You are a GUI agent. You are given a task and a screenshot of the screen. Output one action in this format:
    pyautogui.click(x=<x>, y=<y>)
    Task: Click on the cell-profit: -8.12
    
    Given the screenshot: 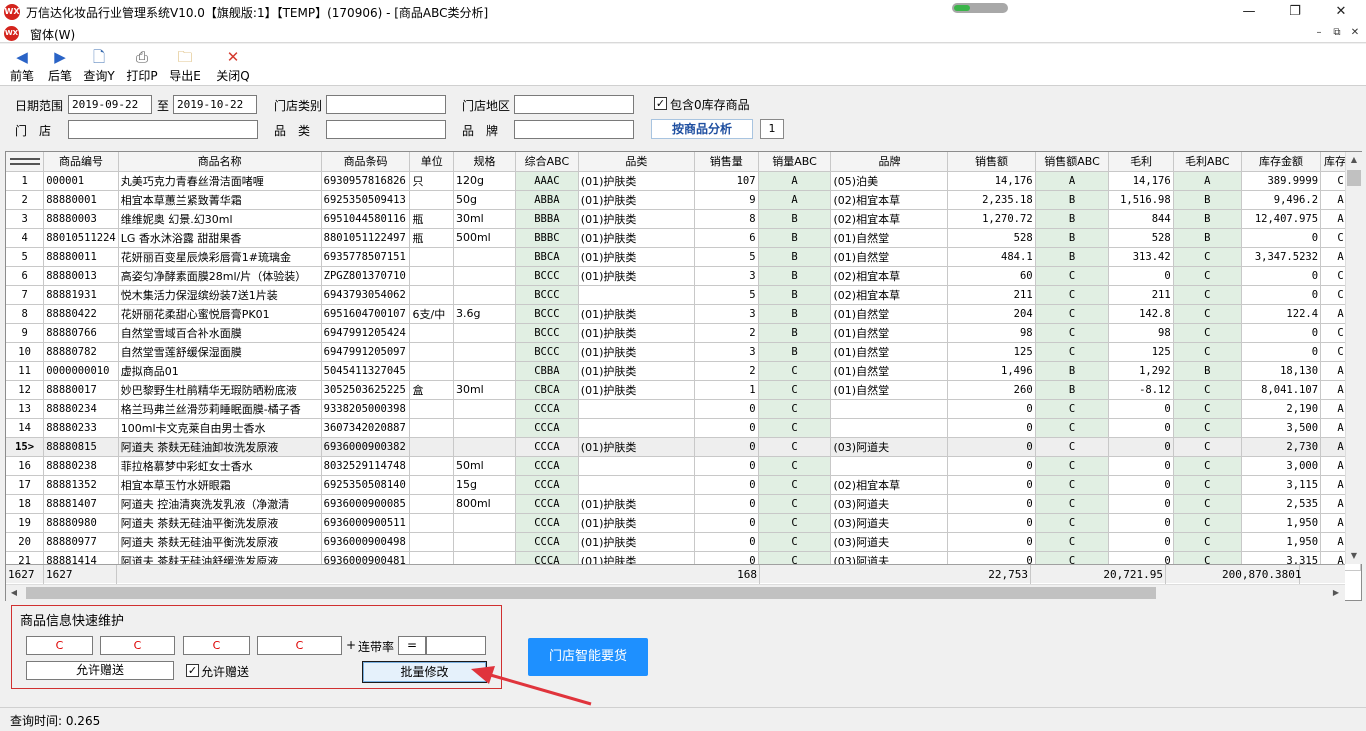 What is the action you would take?
    pyautogui.click(x=1141, y=390)
    